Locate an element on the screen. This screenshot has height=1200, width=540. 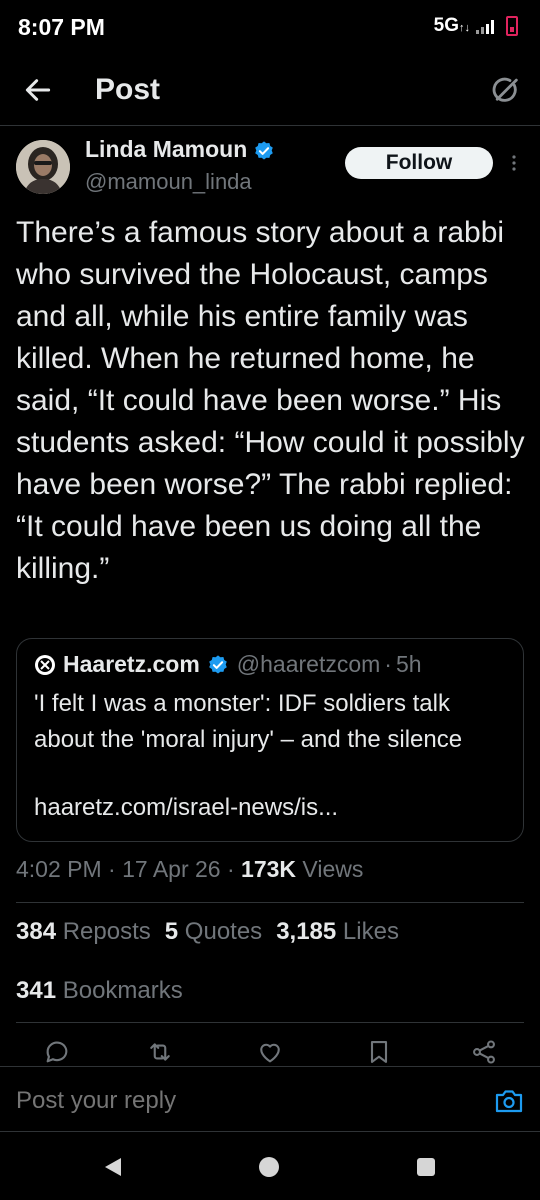
follow-button: Follow is located at coordinates (419, 163).